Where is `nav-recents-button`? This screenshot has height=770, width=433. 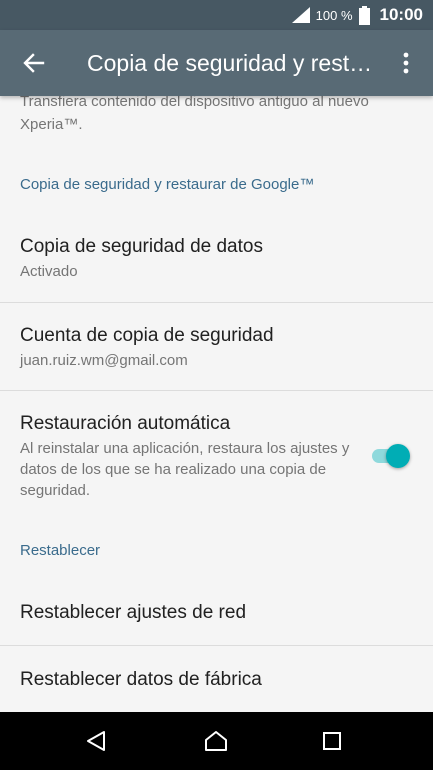
nav-recents-button is located at coordinates (332, 741).